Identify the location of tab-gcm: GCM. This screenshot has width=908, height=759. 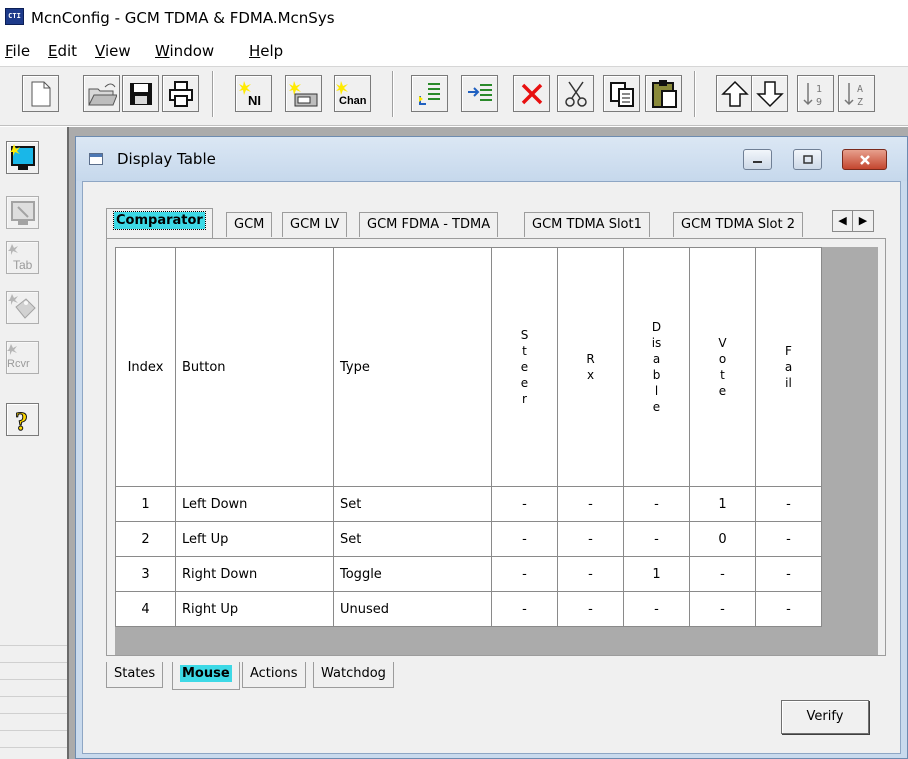
(249, 224).